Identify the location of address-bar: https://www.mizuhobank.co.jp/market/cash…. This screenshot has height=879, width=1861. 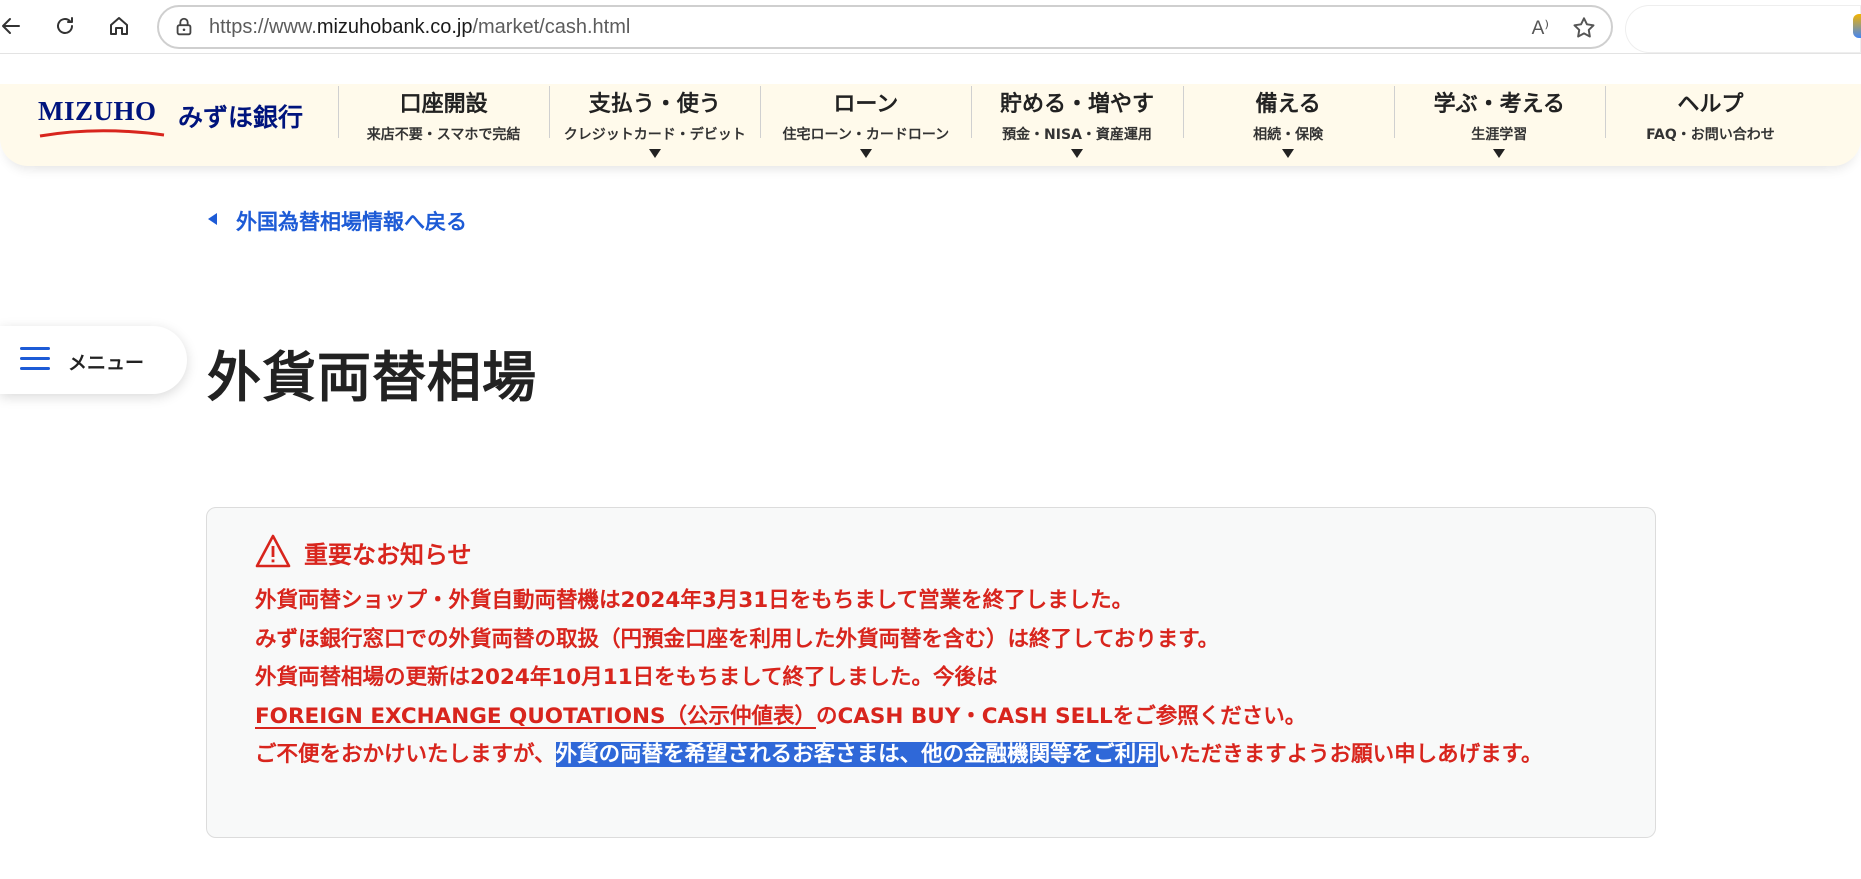
(885, 27).